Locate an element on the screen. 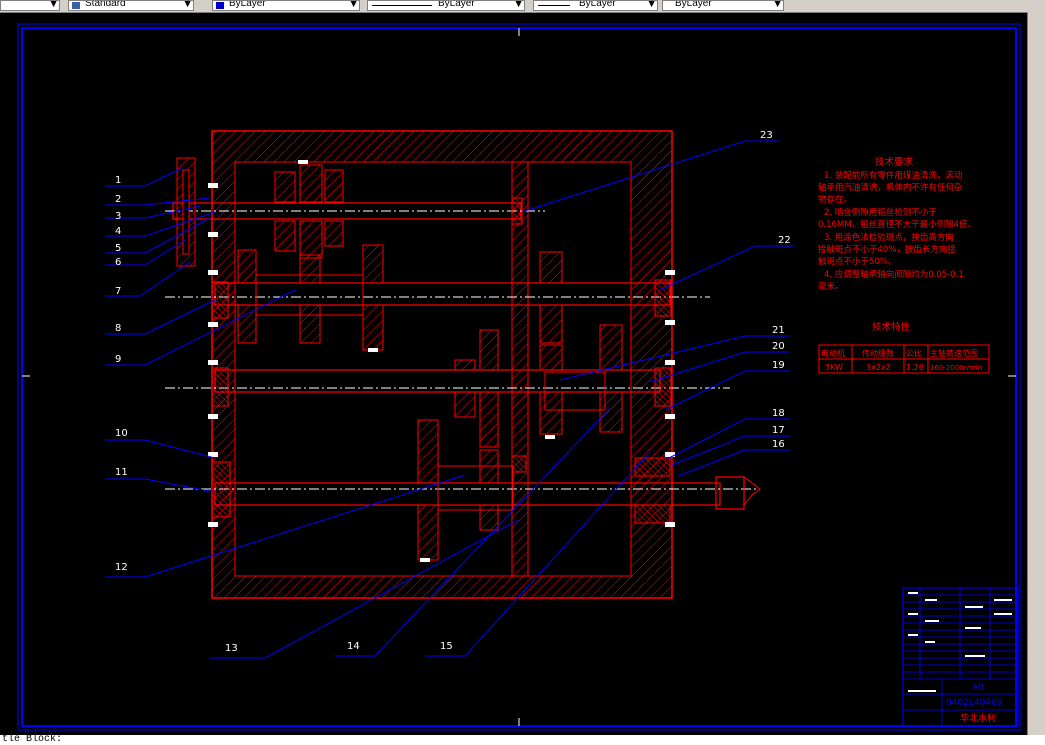  part-label: 22 is located at coordinates (784, 240).